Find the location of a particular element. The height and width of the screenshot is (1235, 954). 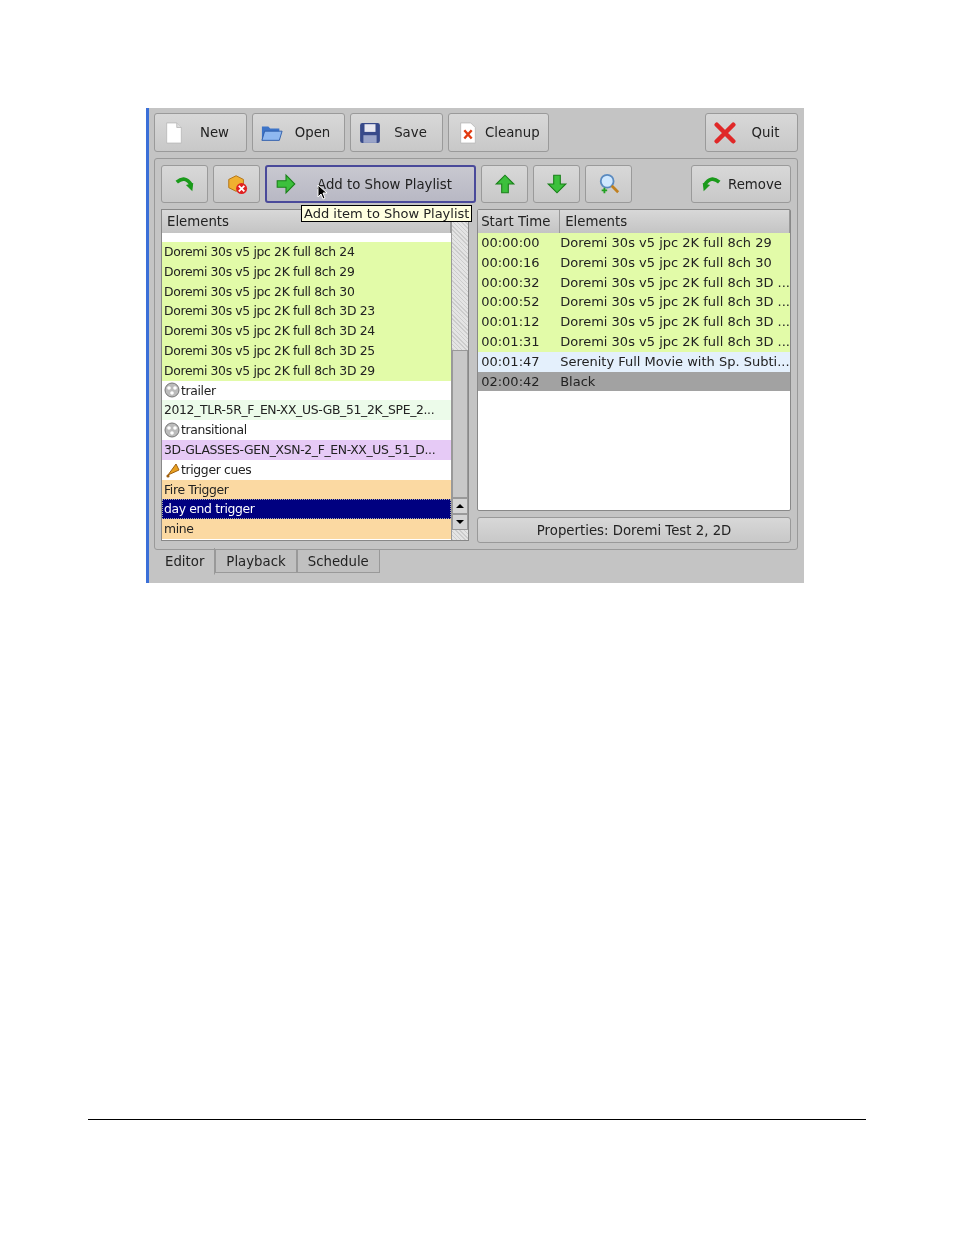

down-arrow-icon is located at coordinates (556, 184).